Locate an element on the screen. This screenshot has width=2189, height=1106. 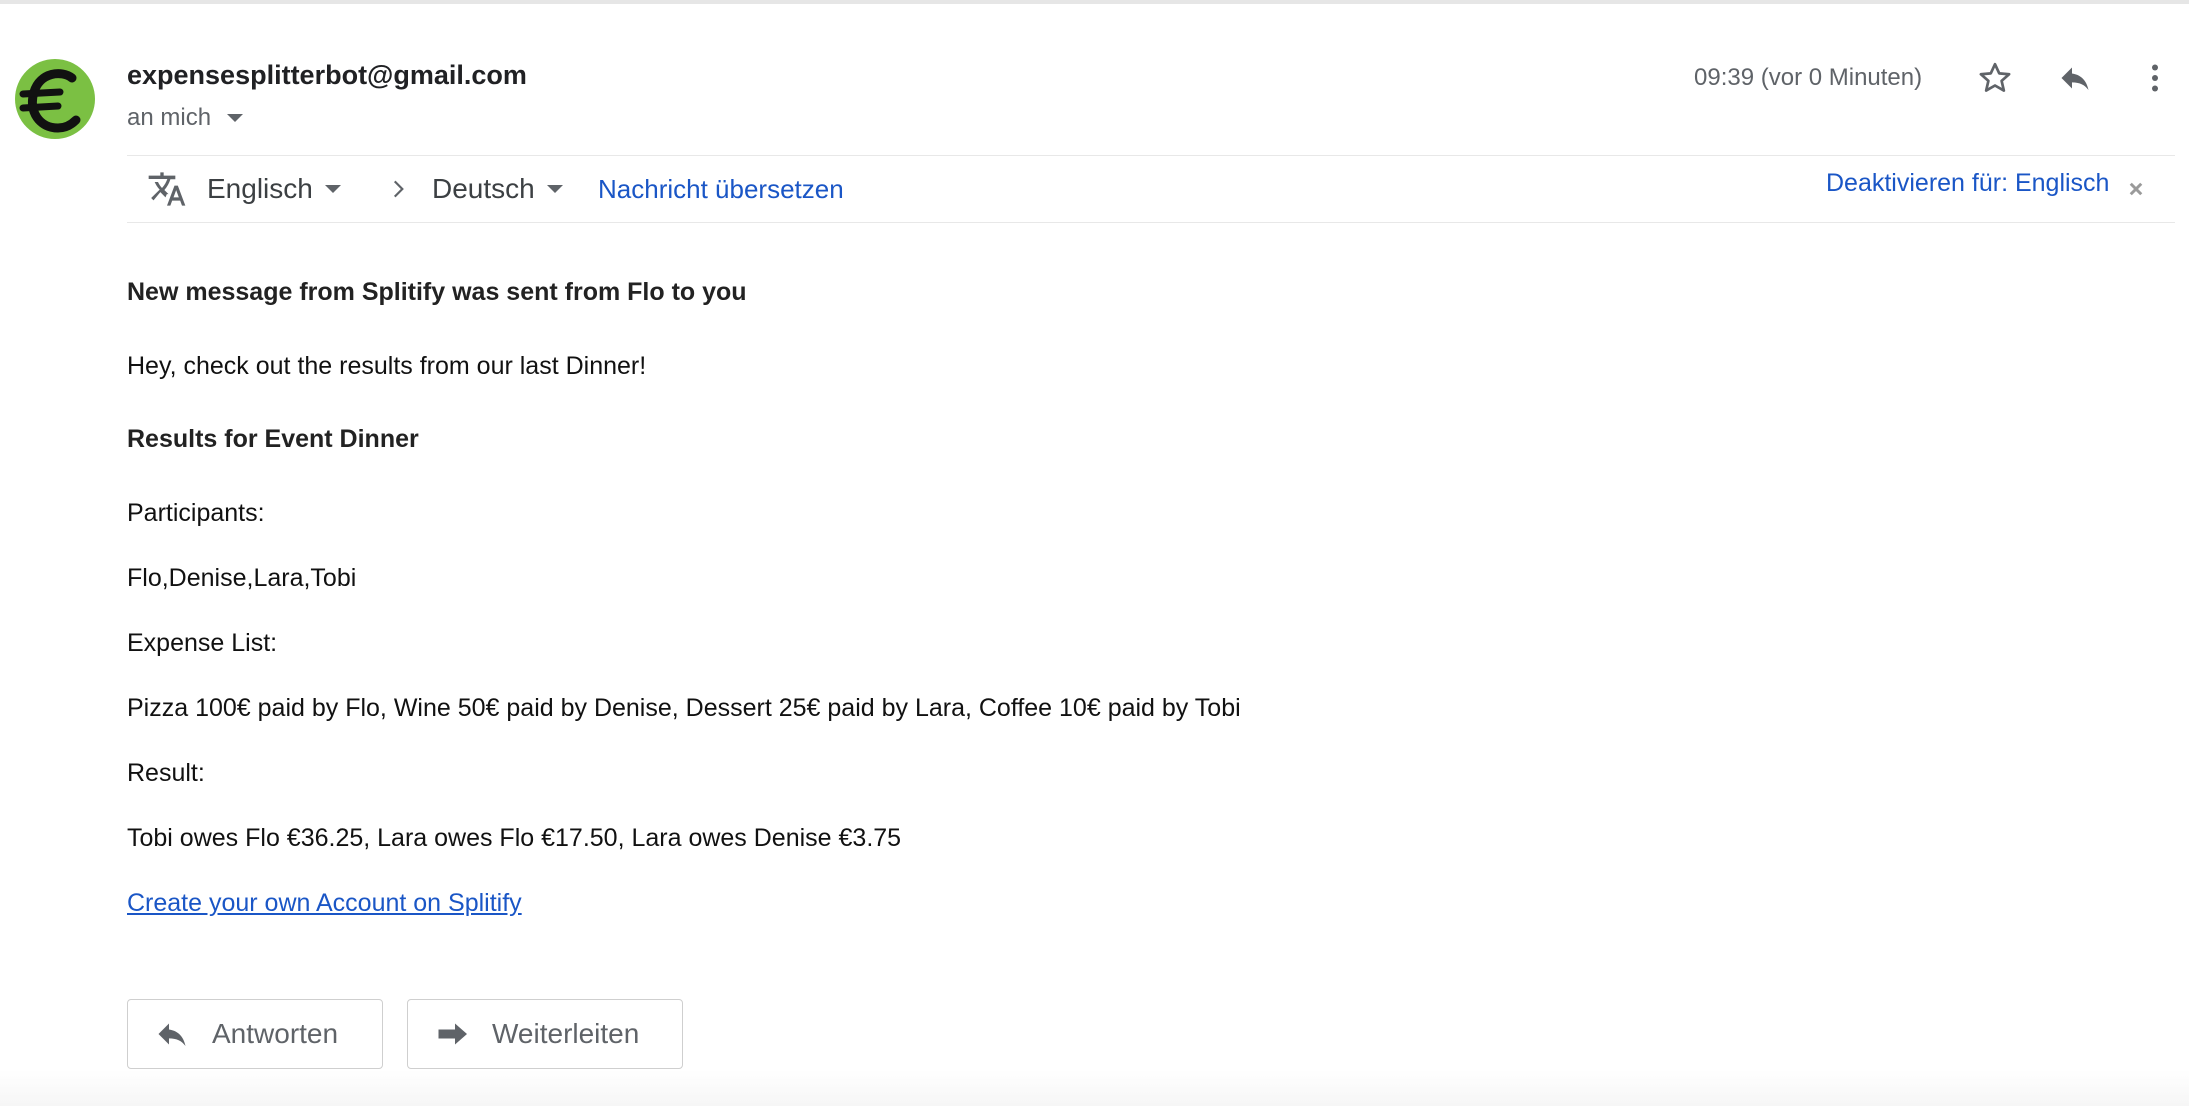
participants-label: Participants: is located at coordinates (196, 513).